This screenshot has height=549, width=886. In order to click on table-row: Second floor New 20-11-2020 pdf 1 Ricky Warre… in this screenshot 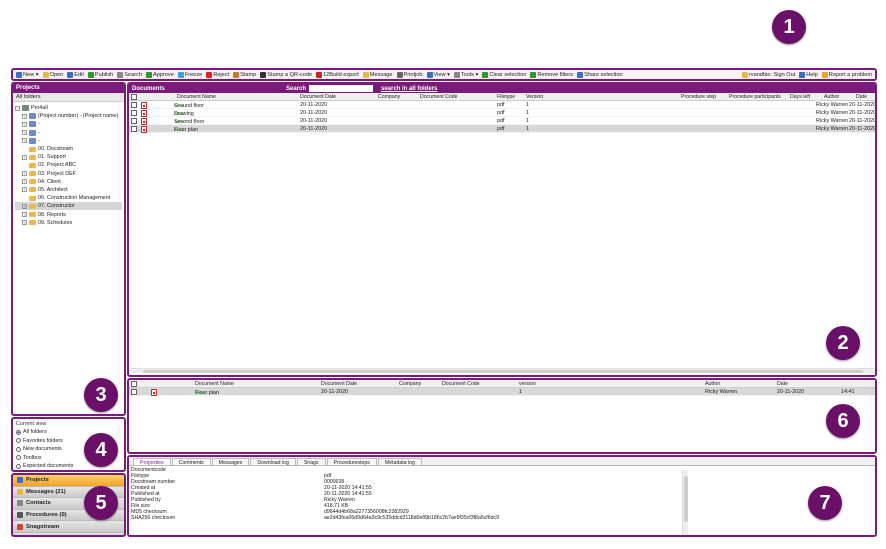, I will do `click(502, 121)`.